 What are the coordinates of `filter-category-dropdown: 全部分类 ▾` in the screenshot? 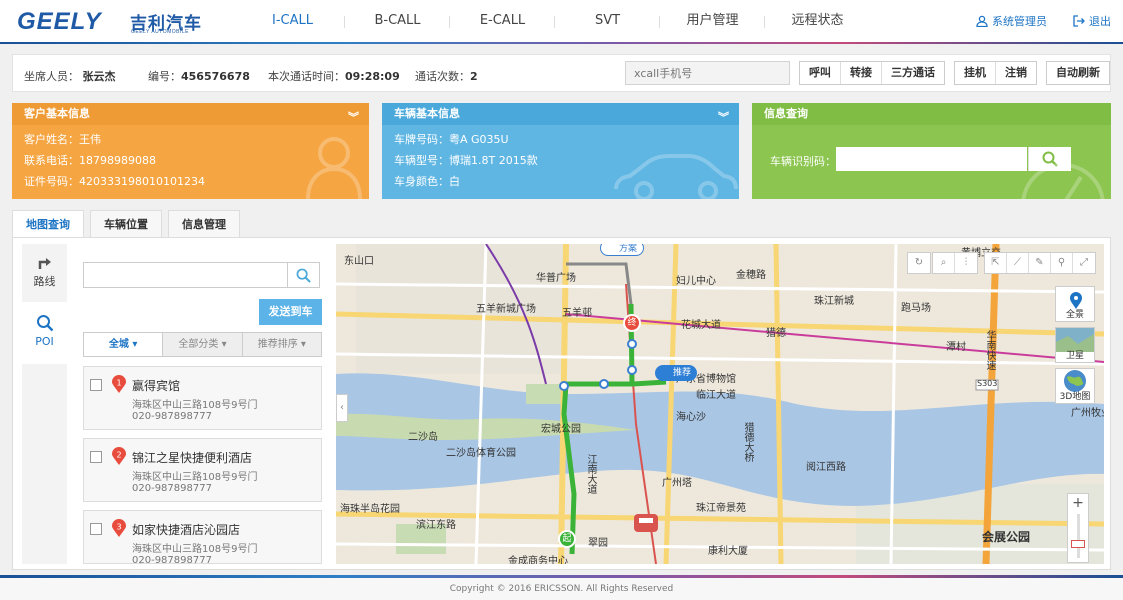 It's located at (203, 344).